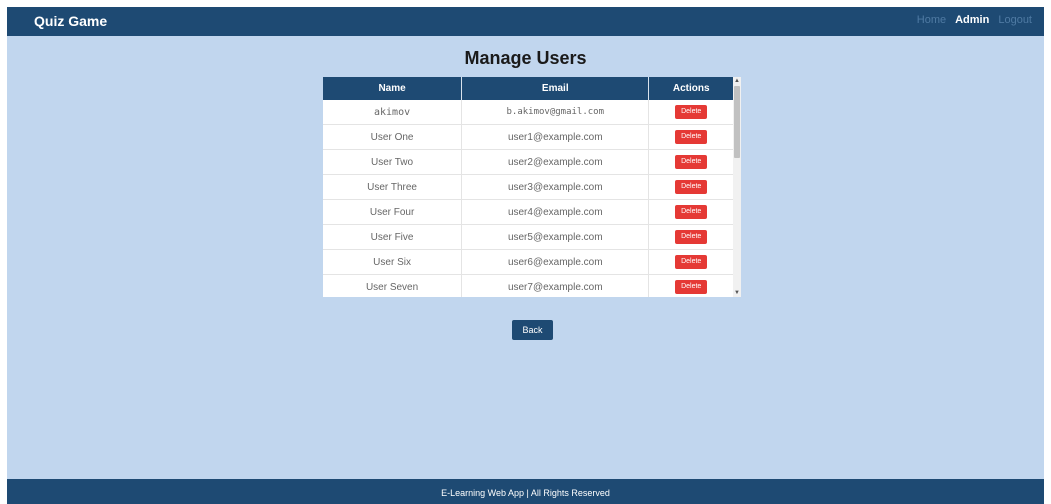 This screenshot has height=504, width=1051. I want to click on table-scrollbar: ▲ ▼, so click(737, 187).